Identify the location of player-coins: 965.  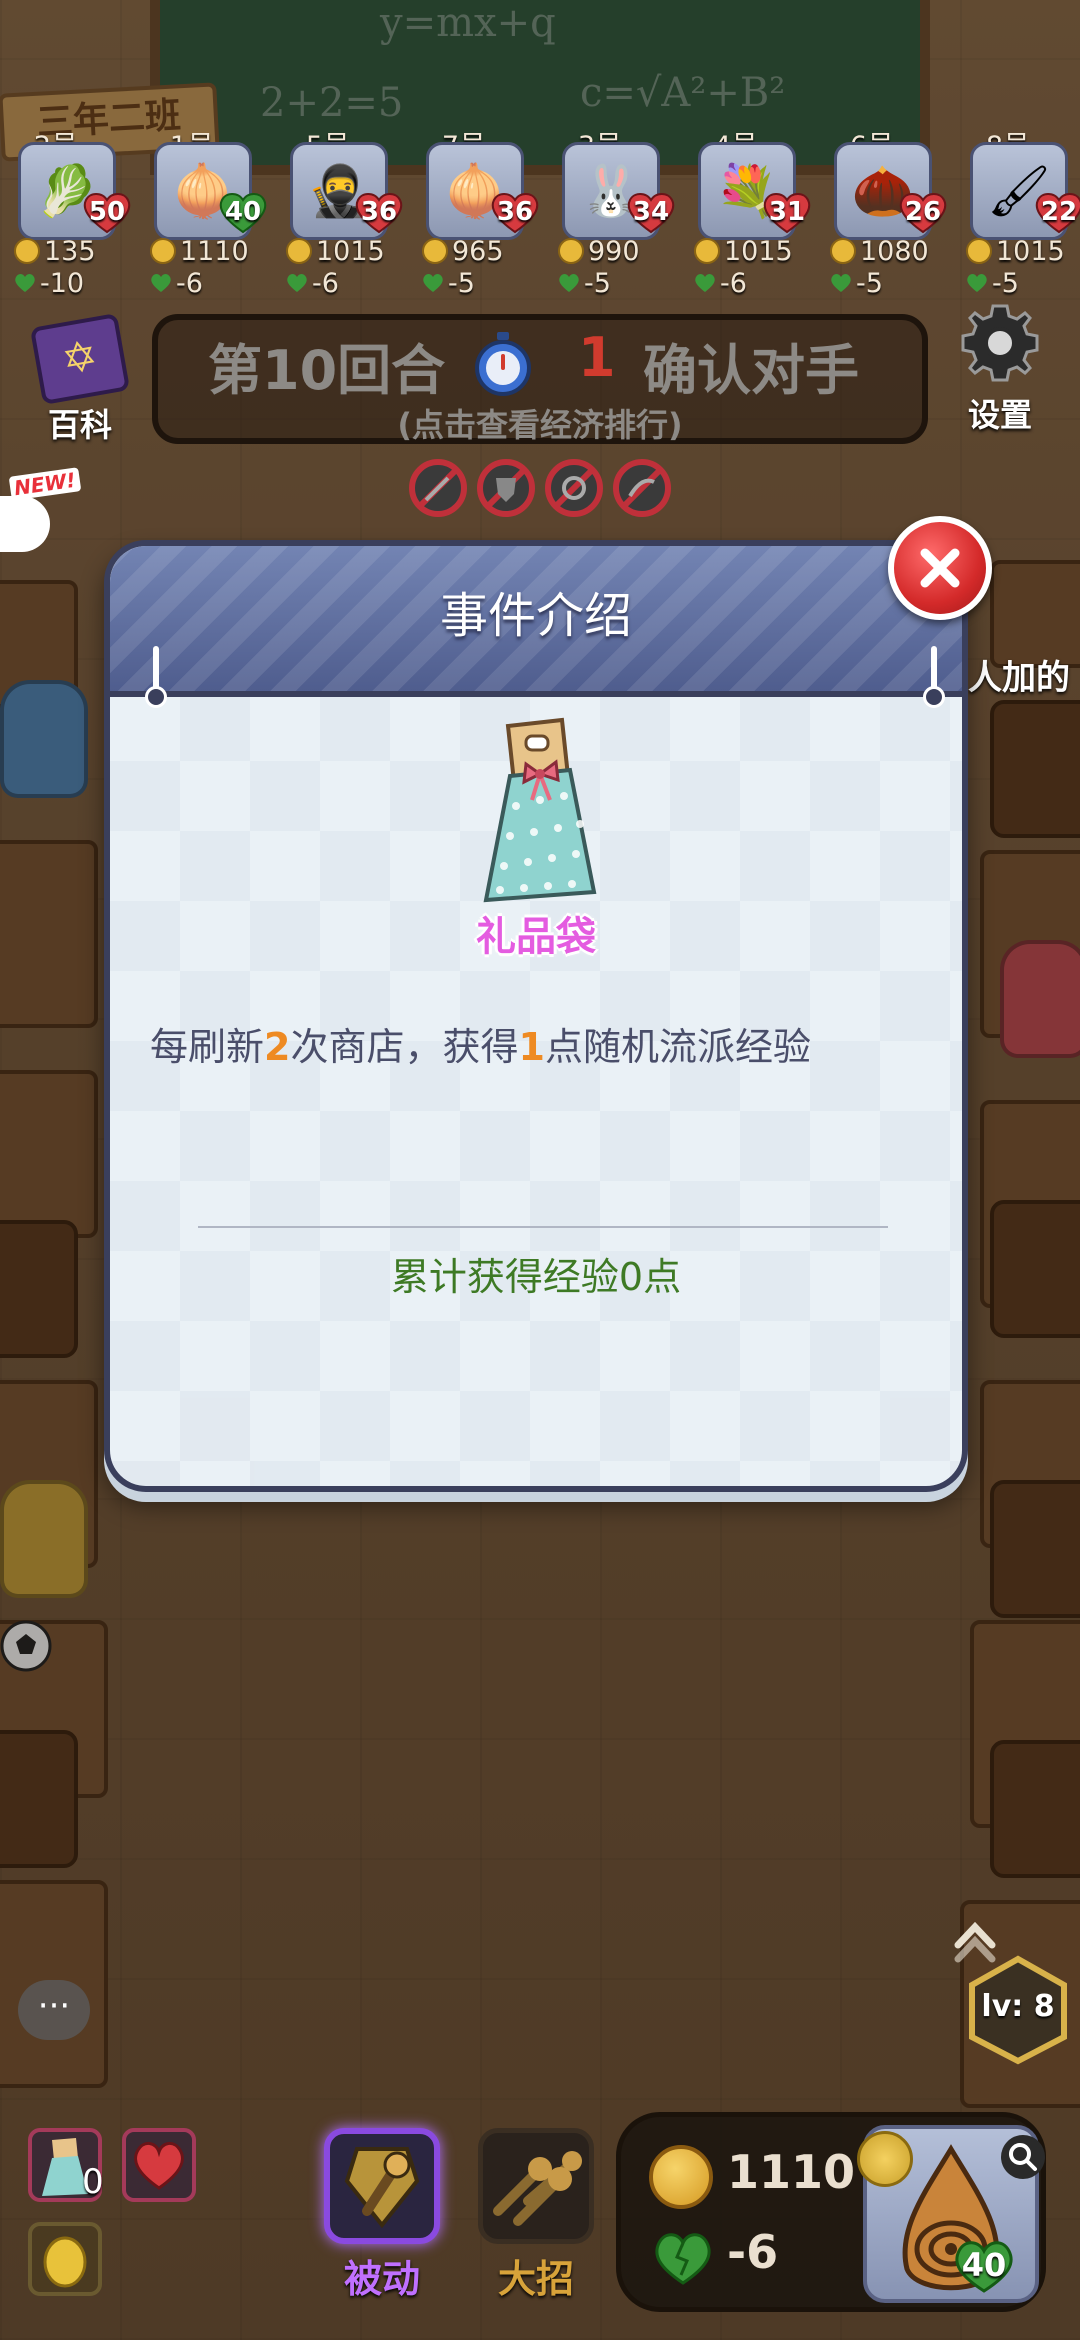
(478, 251).